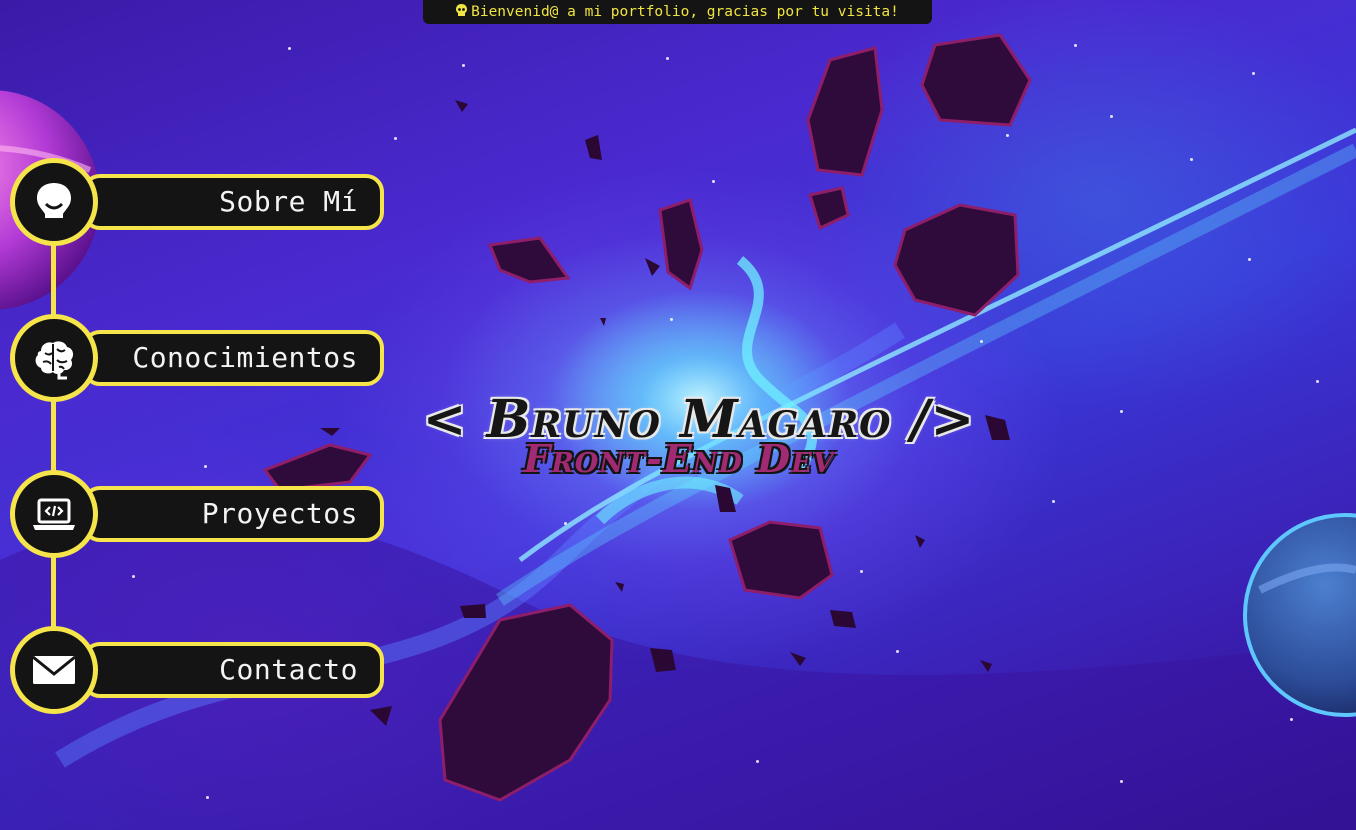  I want to click on hero-subtitle: Front-End Dev, so click(679, 458).